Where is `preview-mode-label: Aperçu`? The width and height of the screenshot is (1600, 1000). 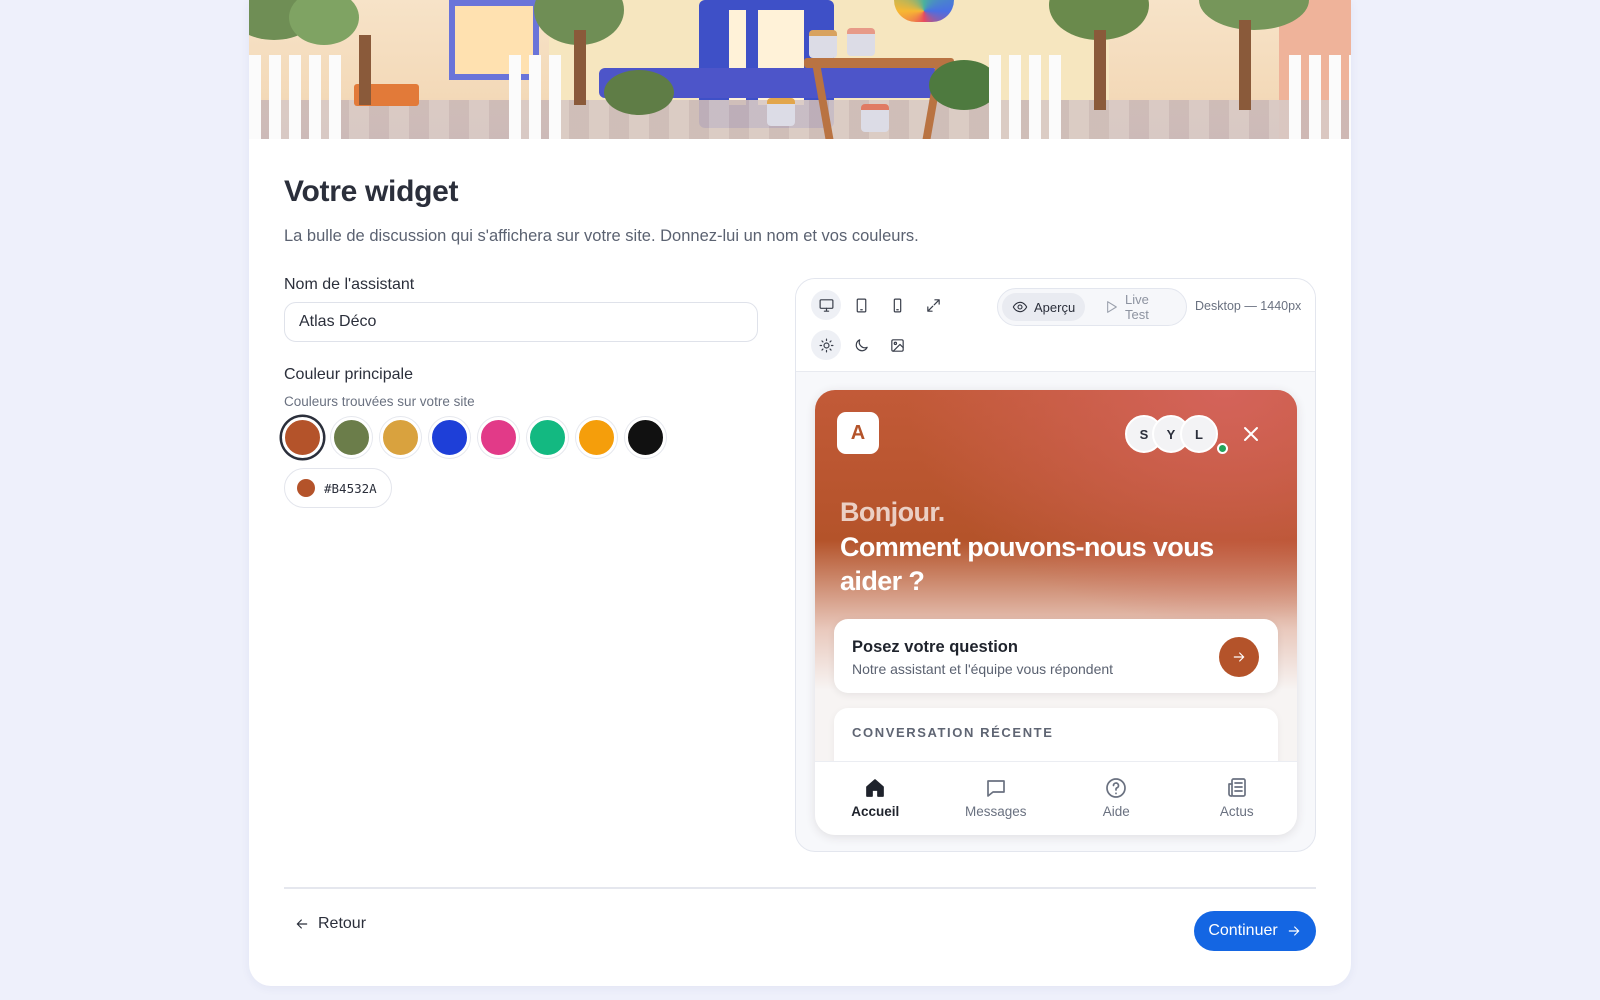 preview-mode-label: Aperçu is located at coordinates (1055, 307).